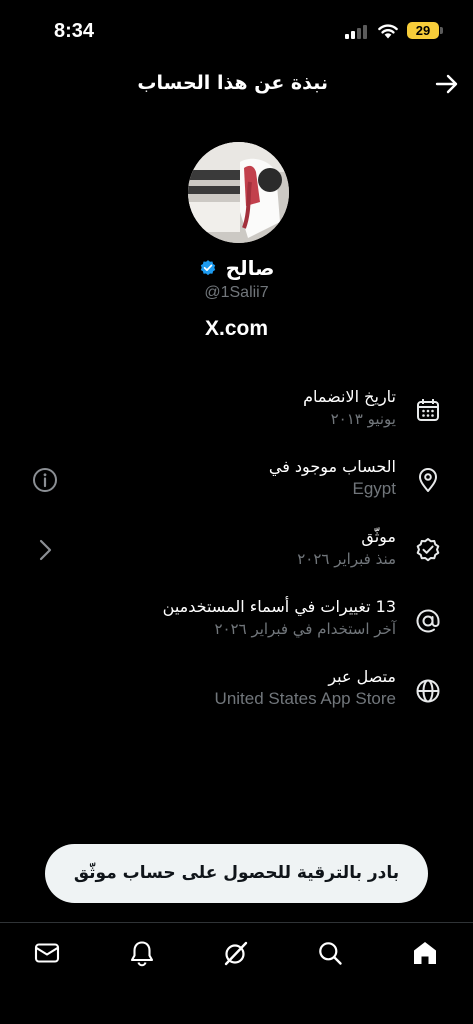  Describe the element at coordinates (236, 329) in the screenshot. I see `profile-site: X.com` at that location.